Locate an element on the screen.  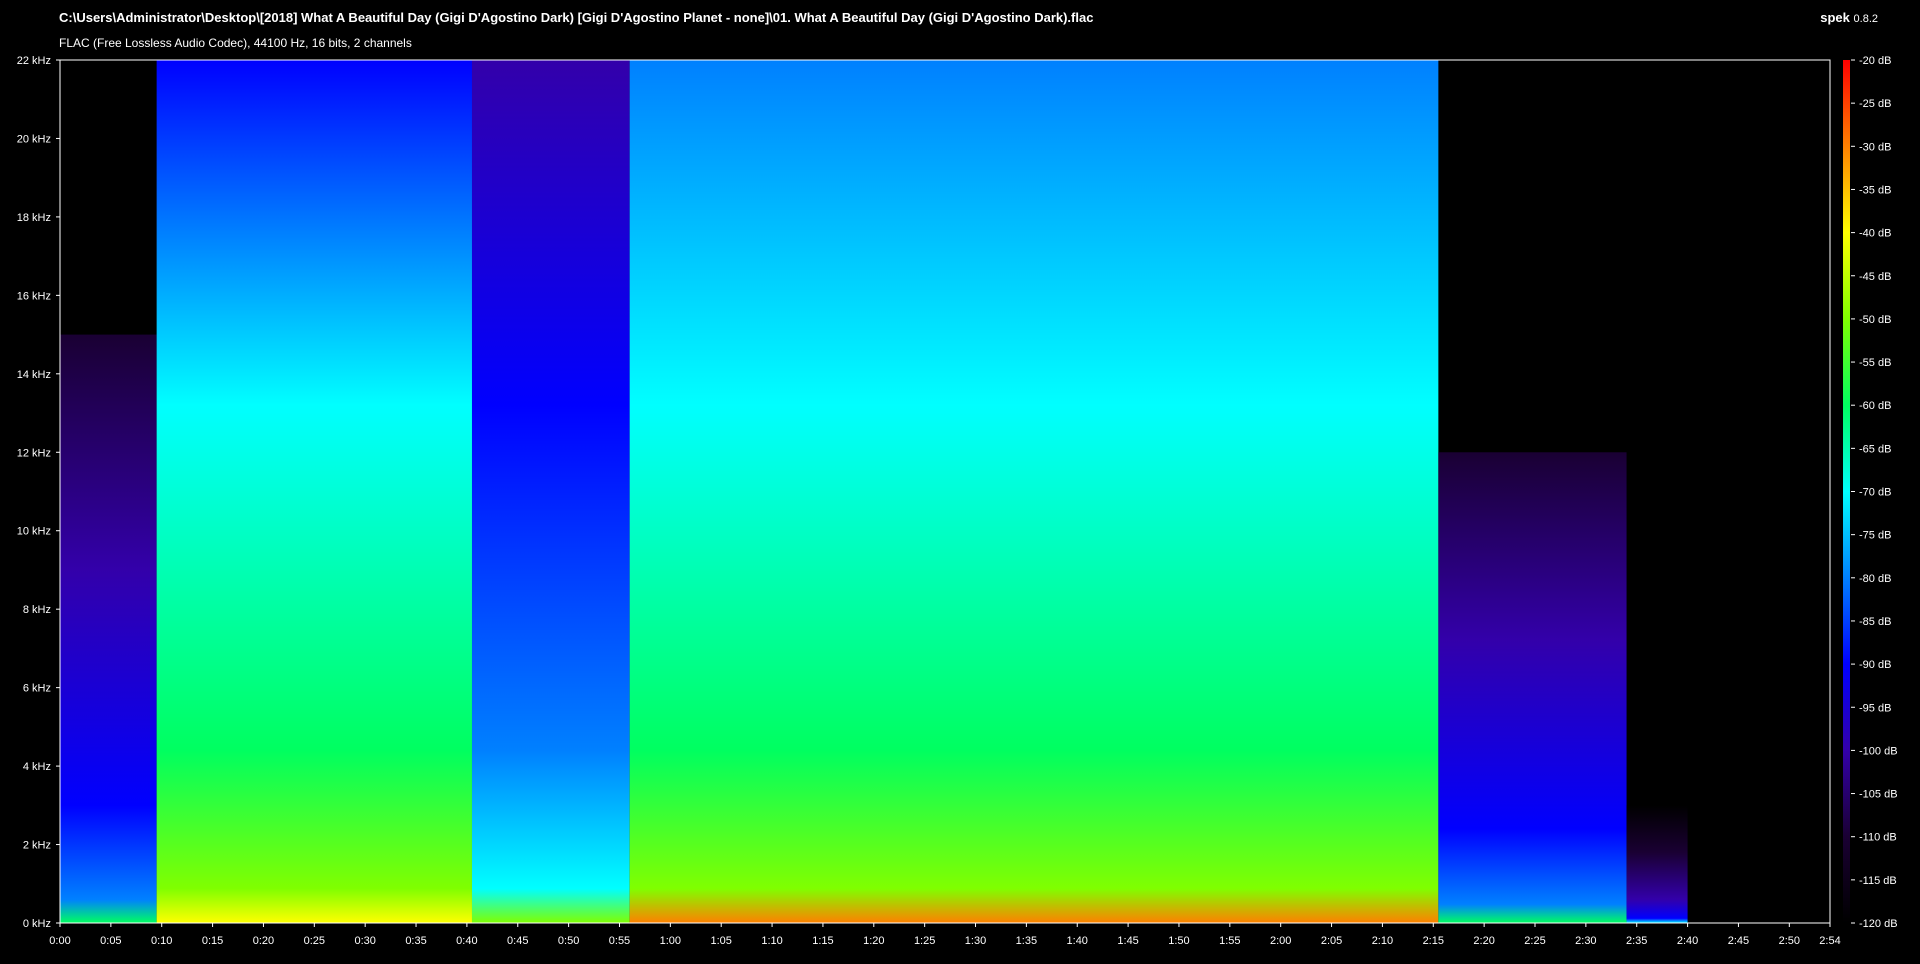
colorbar-tick-label: -50 dB is located at coordinates (1875, 320).